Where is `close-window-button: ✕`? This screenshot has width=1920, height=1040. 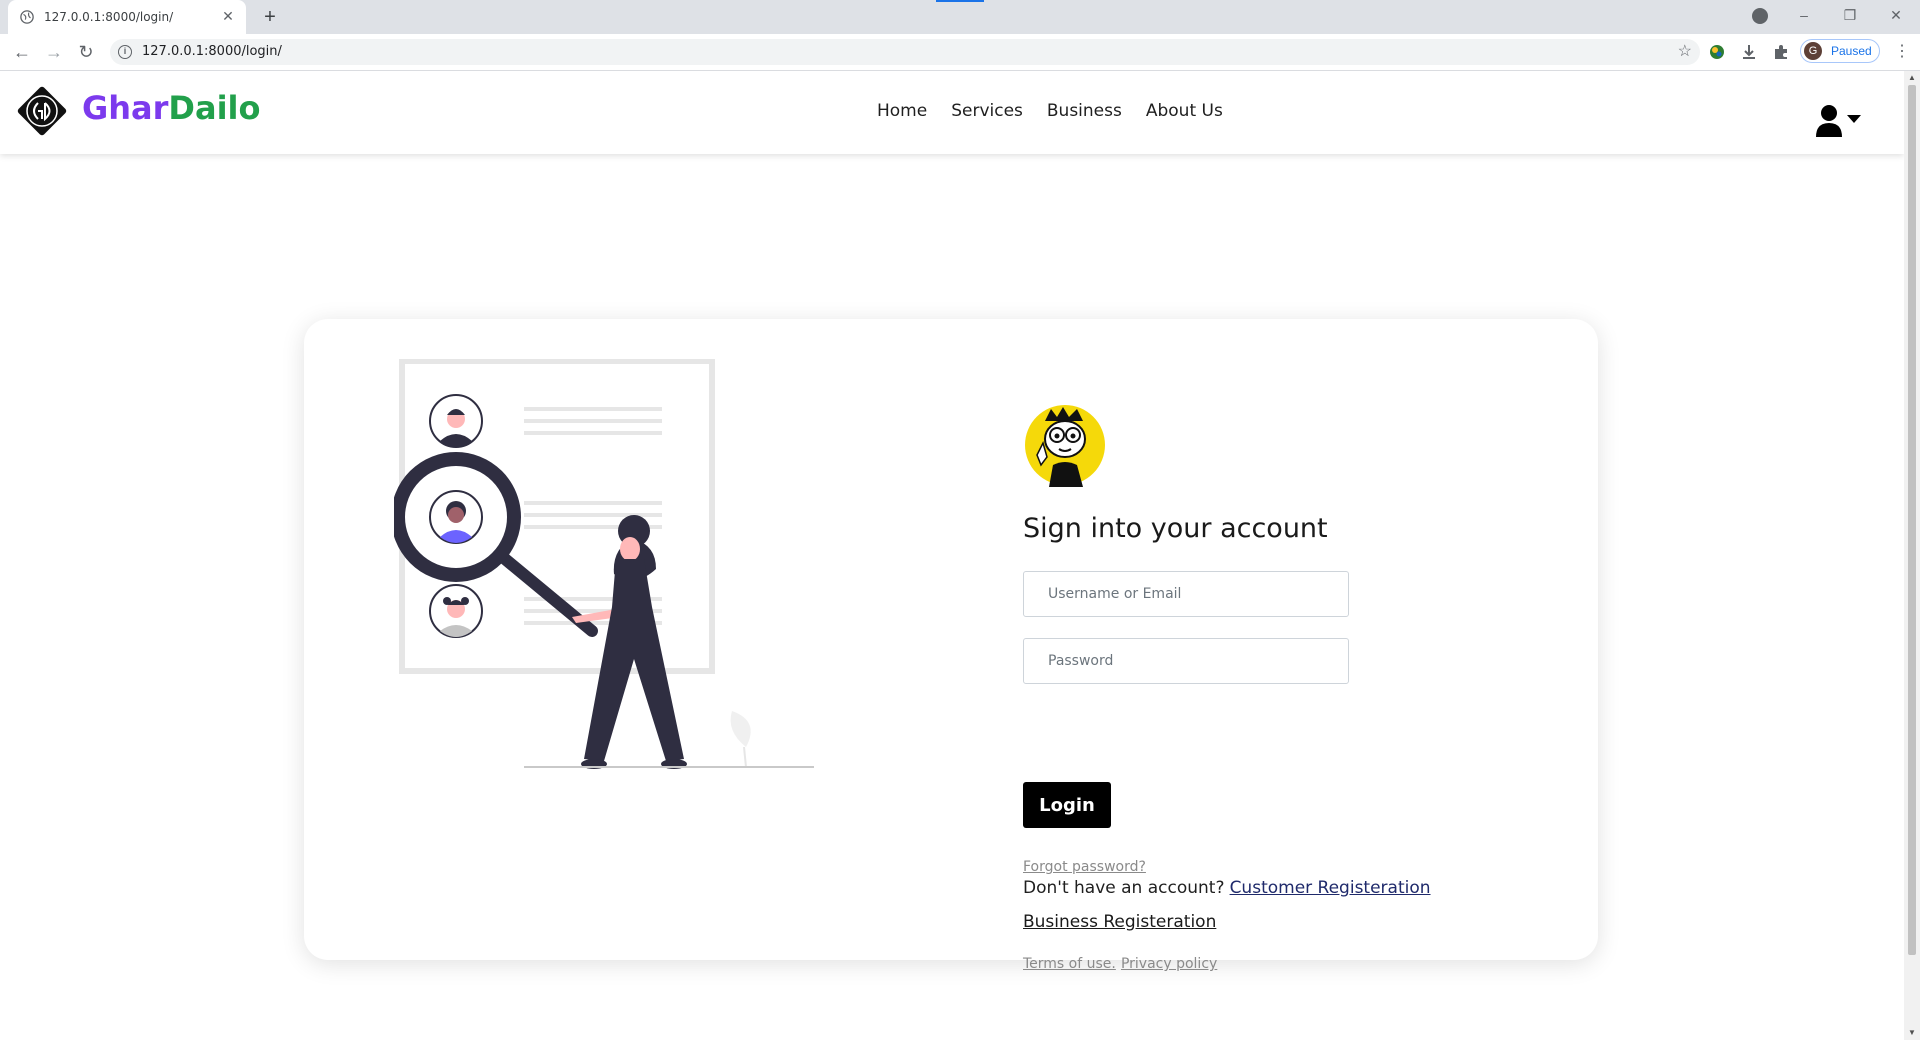
close-window-button: ✕ is located at coordinates (1896, 15).